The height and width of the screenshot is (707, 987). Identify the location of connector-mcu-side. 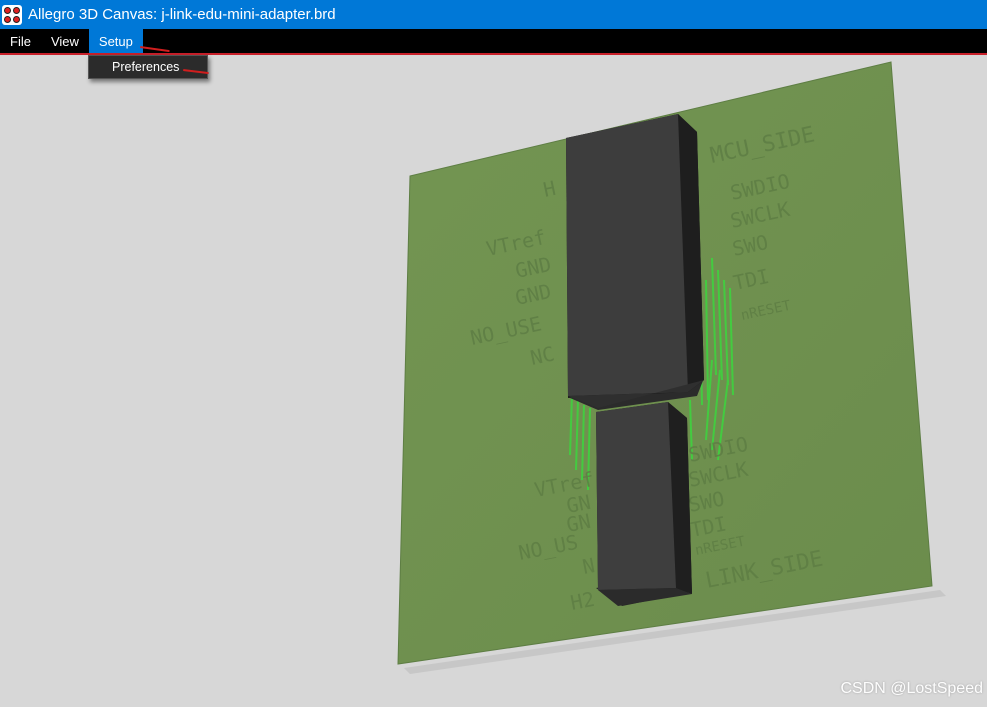
(635, 262).